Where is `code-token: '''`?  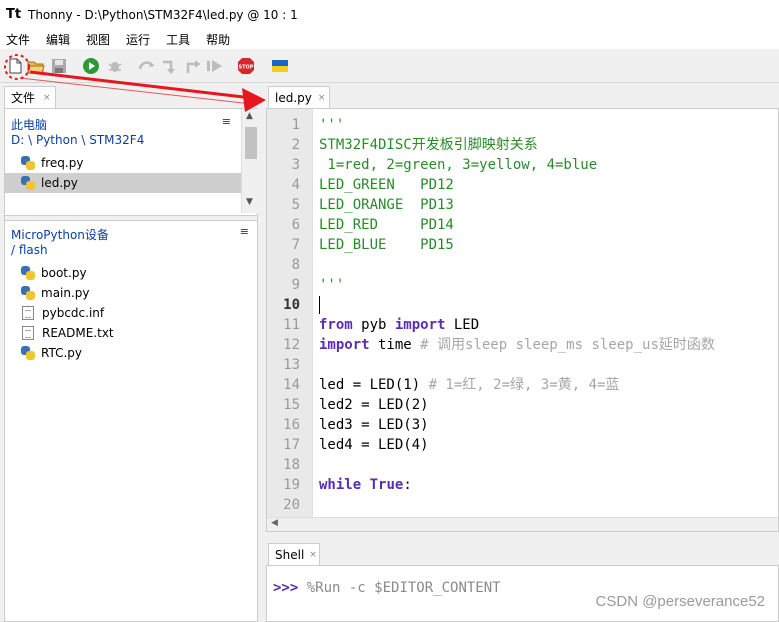 code-token: ''' is located at coordinates (332, 285).